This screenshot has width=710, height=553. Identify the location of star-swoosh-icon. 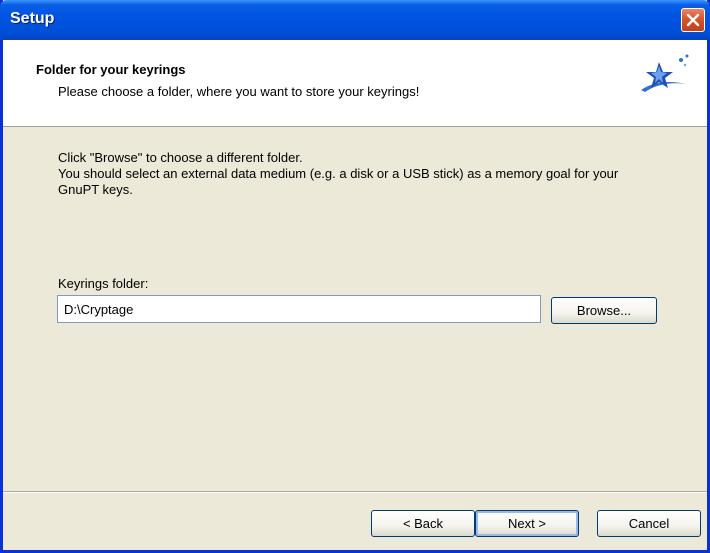
(665, 73).